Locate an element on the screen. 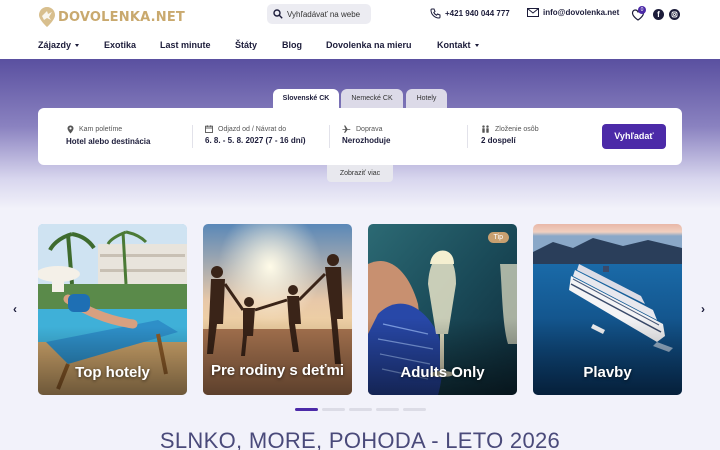 The height and width of the screenshot is (450, 720). transport-field: Doprava Nerozhoduje is located at coordinates (366, 135).